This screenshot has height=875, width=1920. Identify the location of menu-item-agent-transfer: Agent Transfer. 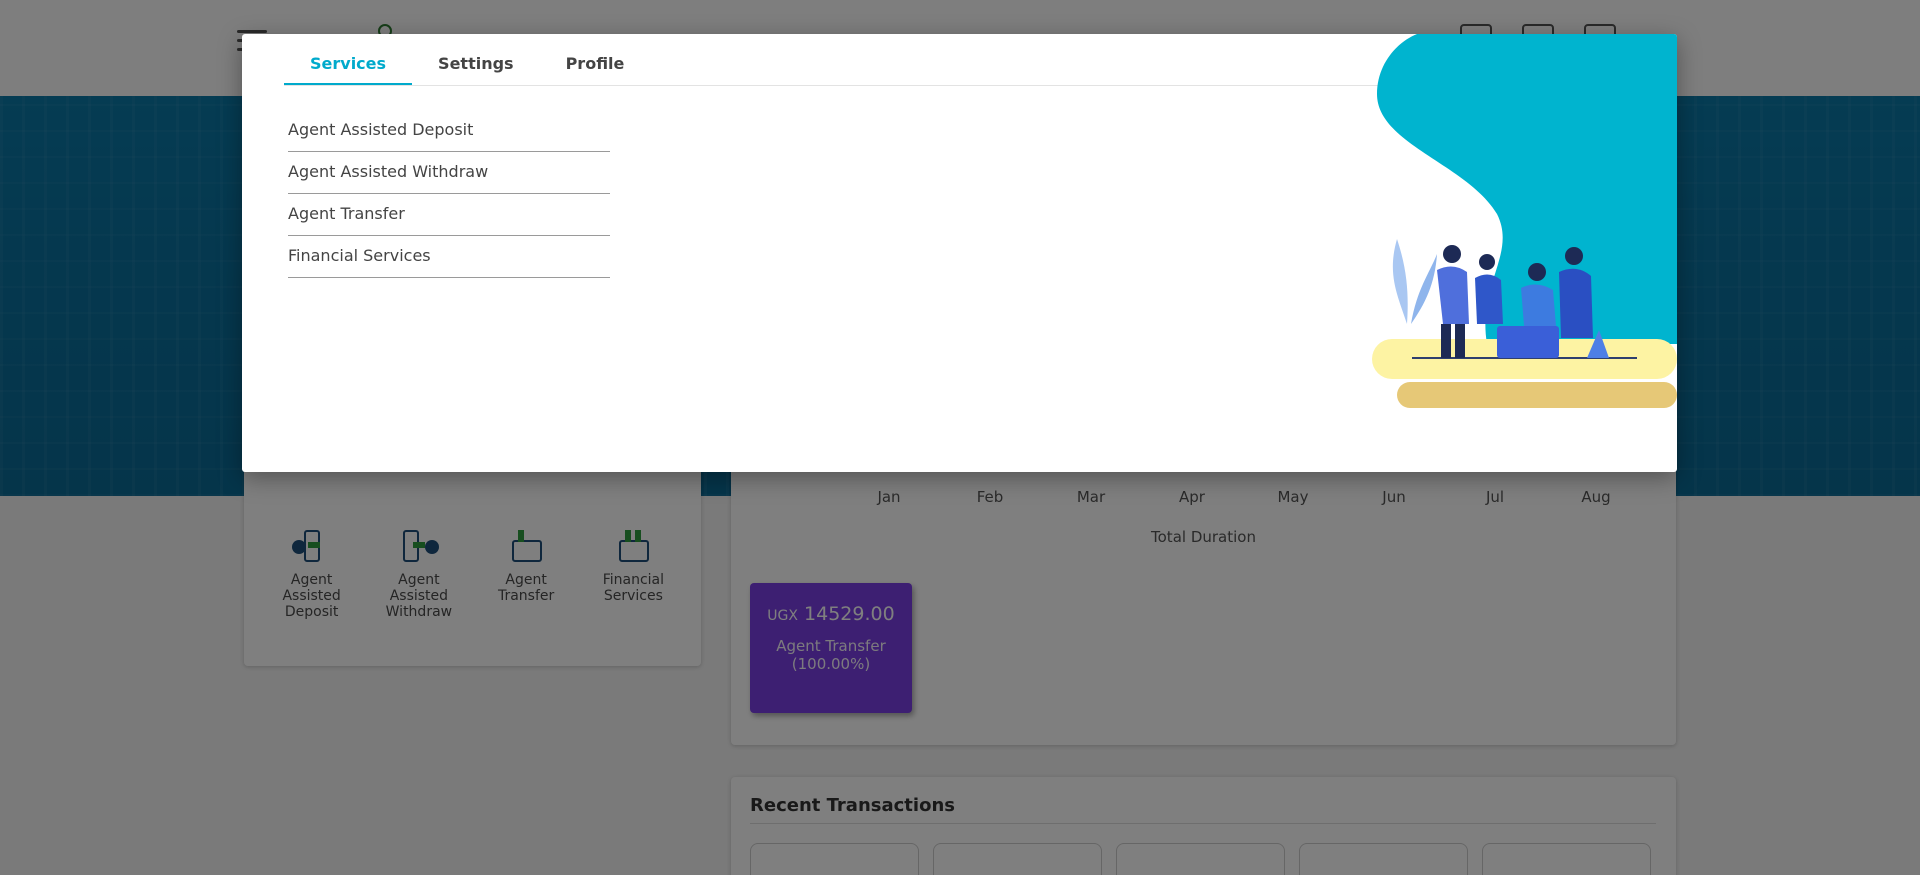
(449, 215).